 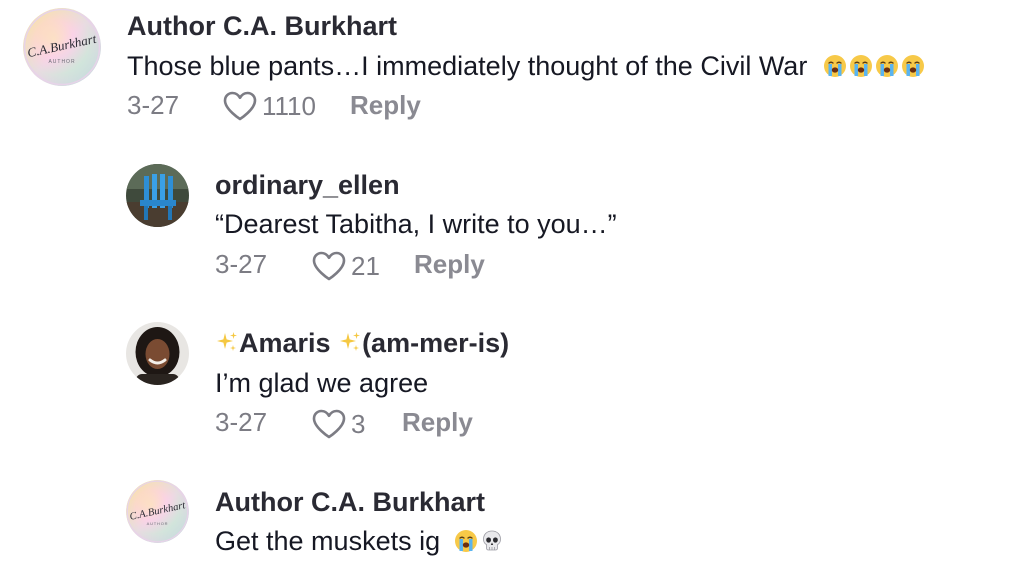 I want to click on comment-text: I’m glad we agree, so click(x=322, y=383).